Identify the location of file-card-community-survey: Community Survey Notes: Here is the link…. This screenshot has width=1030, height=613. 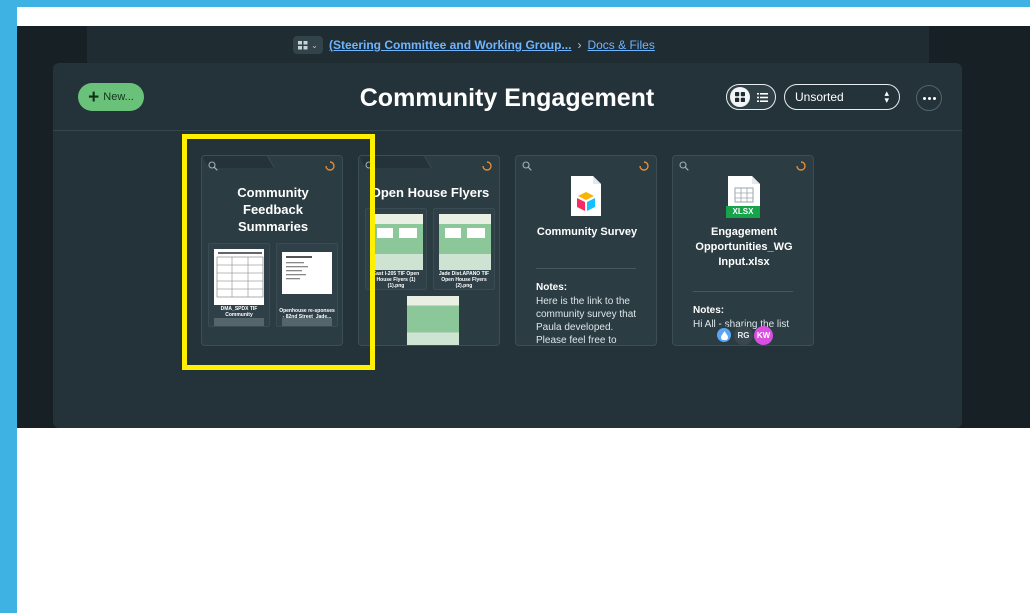
(586, 250).